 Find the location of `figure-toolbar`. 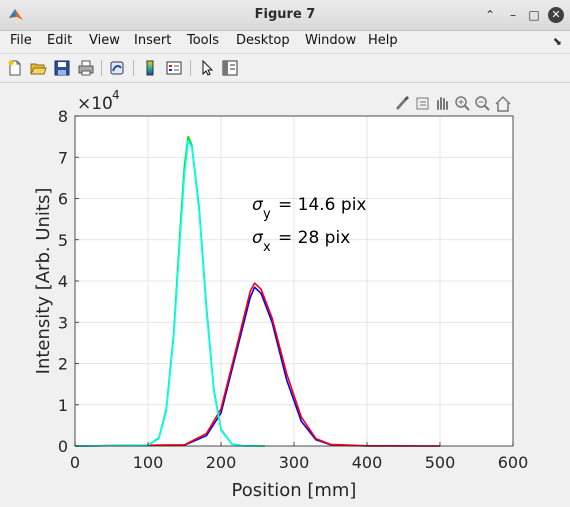

figure-toolbar is located at coordinates (285, 68).